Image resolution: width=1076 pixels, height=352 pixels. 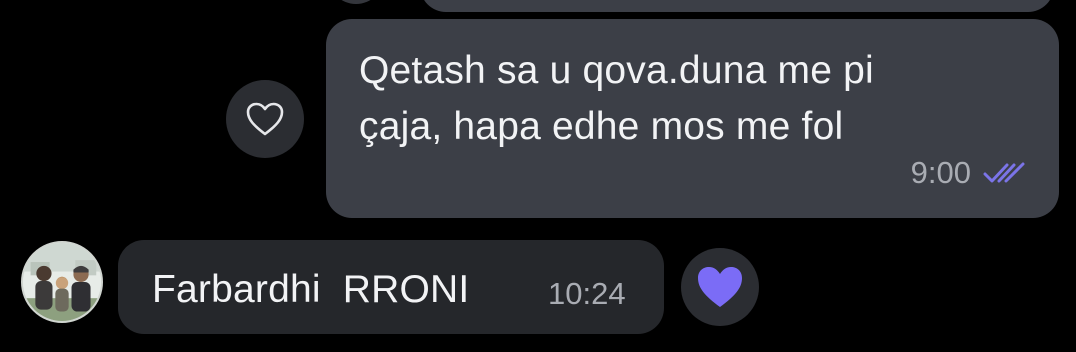 What do you see at coordinates (356, 2) in the screenshot?
I see `previous-reaction-button` at bounding box center [356, 2].